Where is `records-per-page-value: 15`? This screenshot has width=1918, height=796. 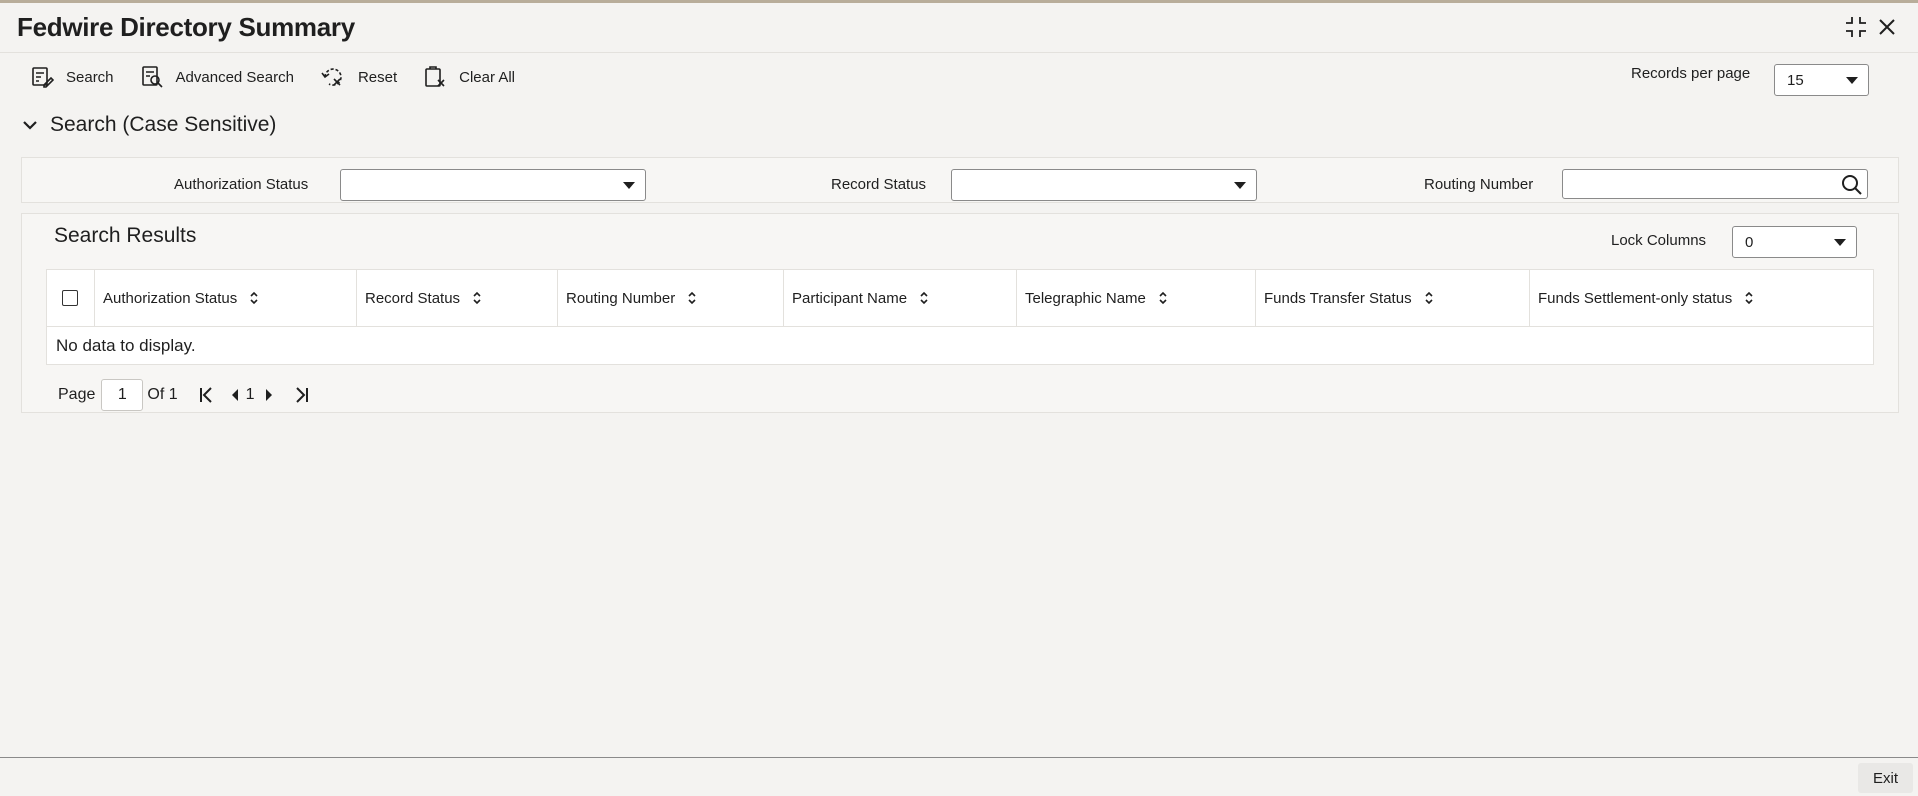 records-per-page-value: 15 is located at coordinates (1795, 80).